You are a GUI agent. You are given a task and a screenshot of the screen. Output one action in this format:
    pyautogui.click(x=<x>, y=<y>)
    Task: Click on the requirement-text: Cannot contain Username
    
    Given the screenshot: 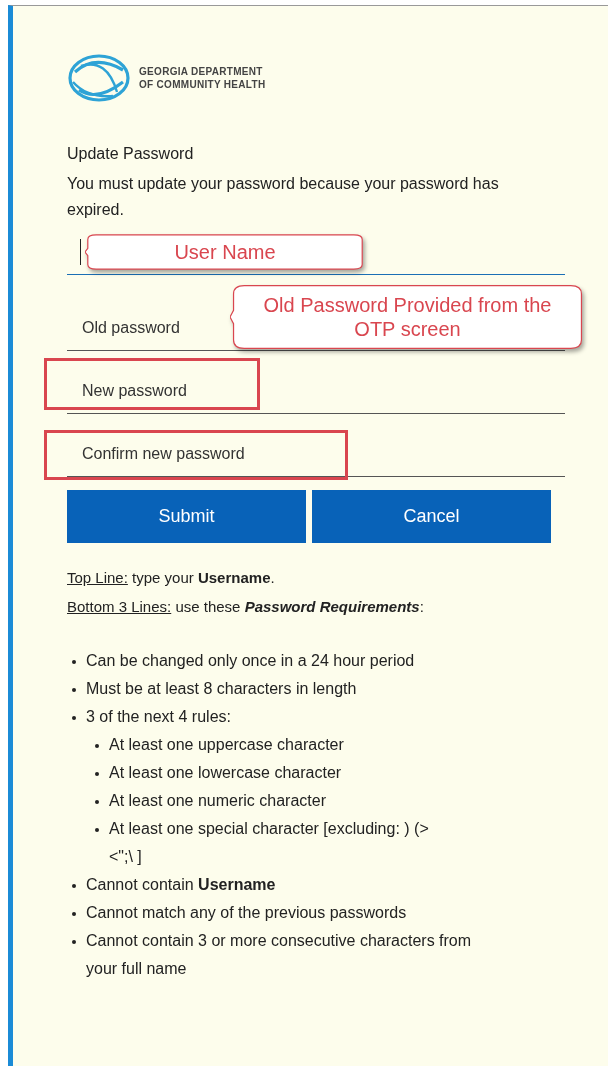 What is the action you would take?
    pyautogui.click(x=181, y=885)
    